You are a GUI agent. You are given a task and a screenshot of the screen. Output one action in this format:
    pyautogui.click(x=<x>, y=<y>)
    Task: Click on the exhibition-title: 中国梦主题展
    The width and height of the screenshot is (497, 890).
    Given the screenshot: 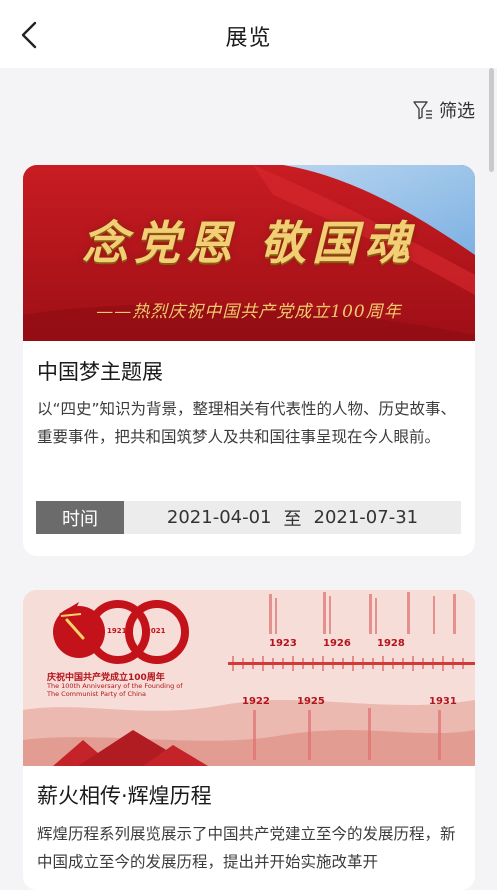 What is the action you would take?
    pyautogui.click(x=100, y=372)
    